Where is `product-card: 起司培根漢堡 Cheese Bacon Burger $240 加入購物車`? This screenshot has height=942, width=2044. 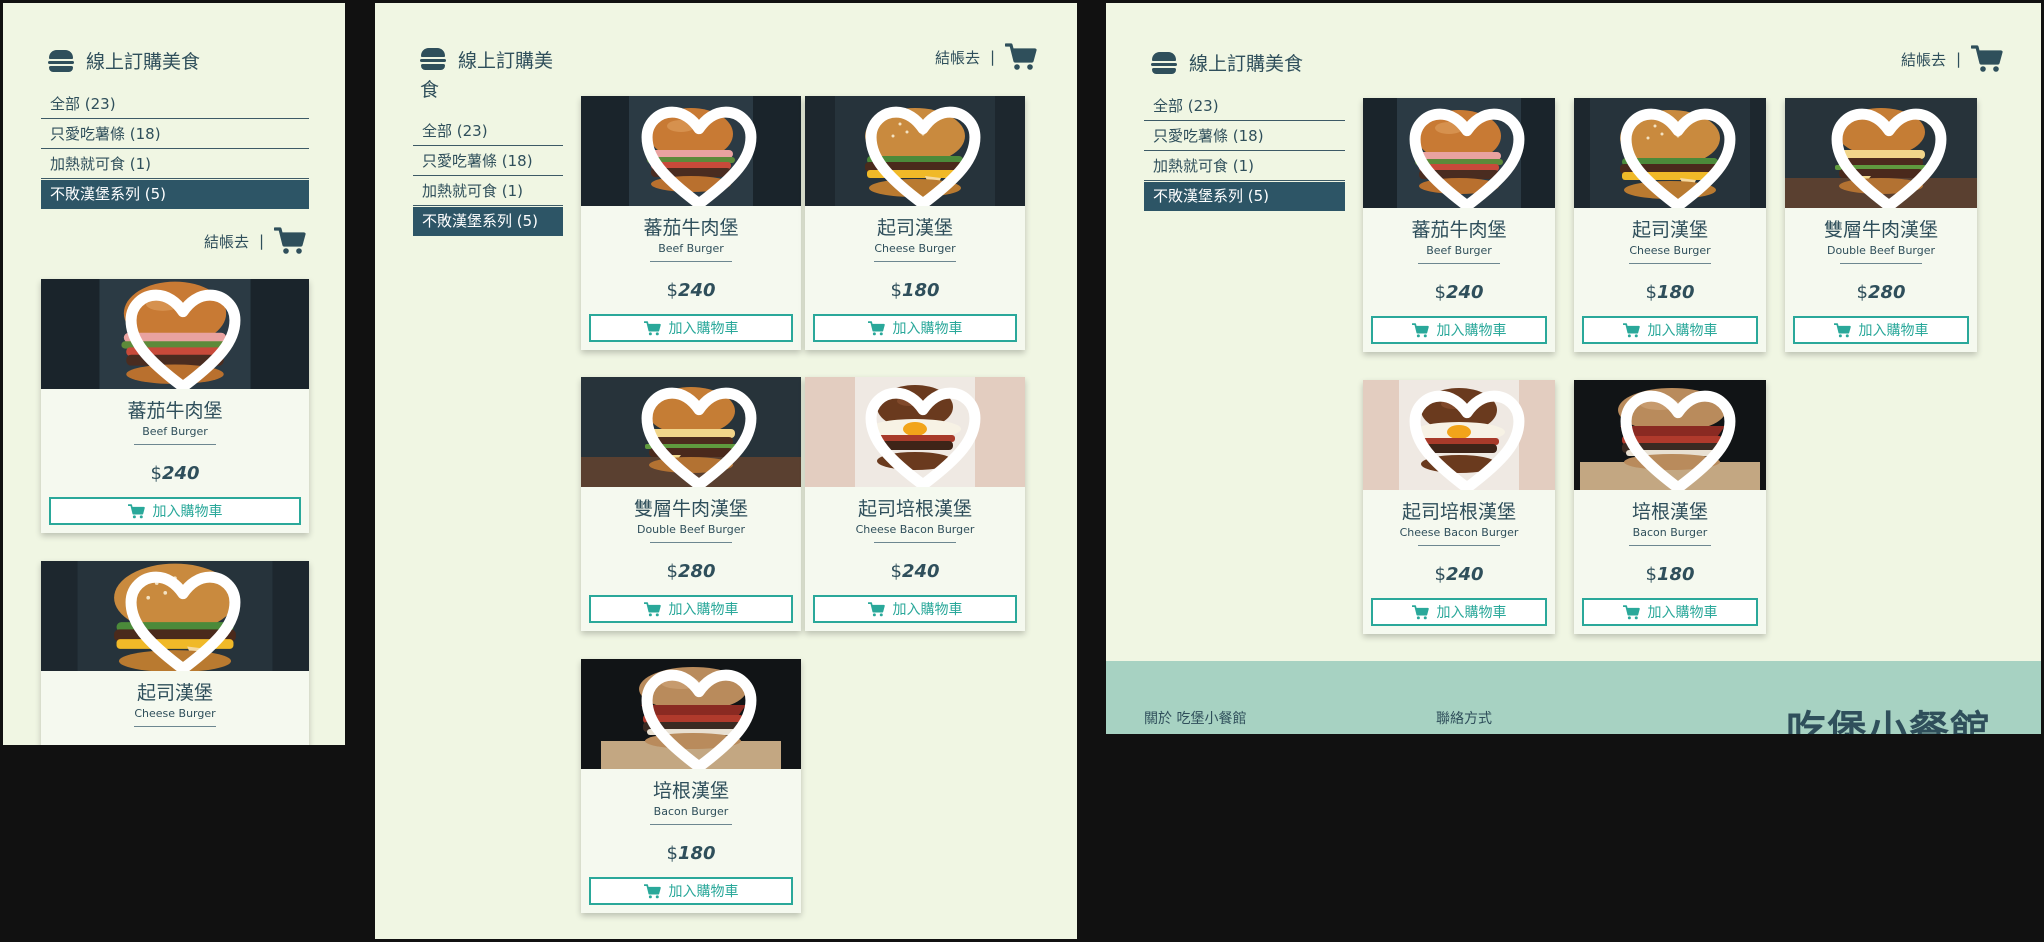
product-card: 起司培根漢堡 Cheese Bacon Burger $240 加入購物車 is located at coordinates (1459, 507).